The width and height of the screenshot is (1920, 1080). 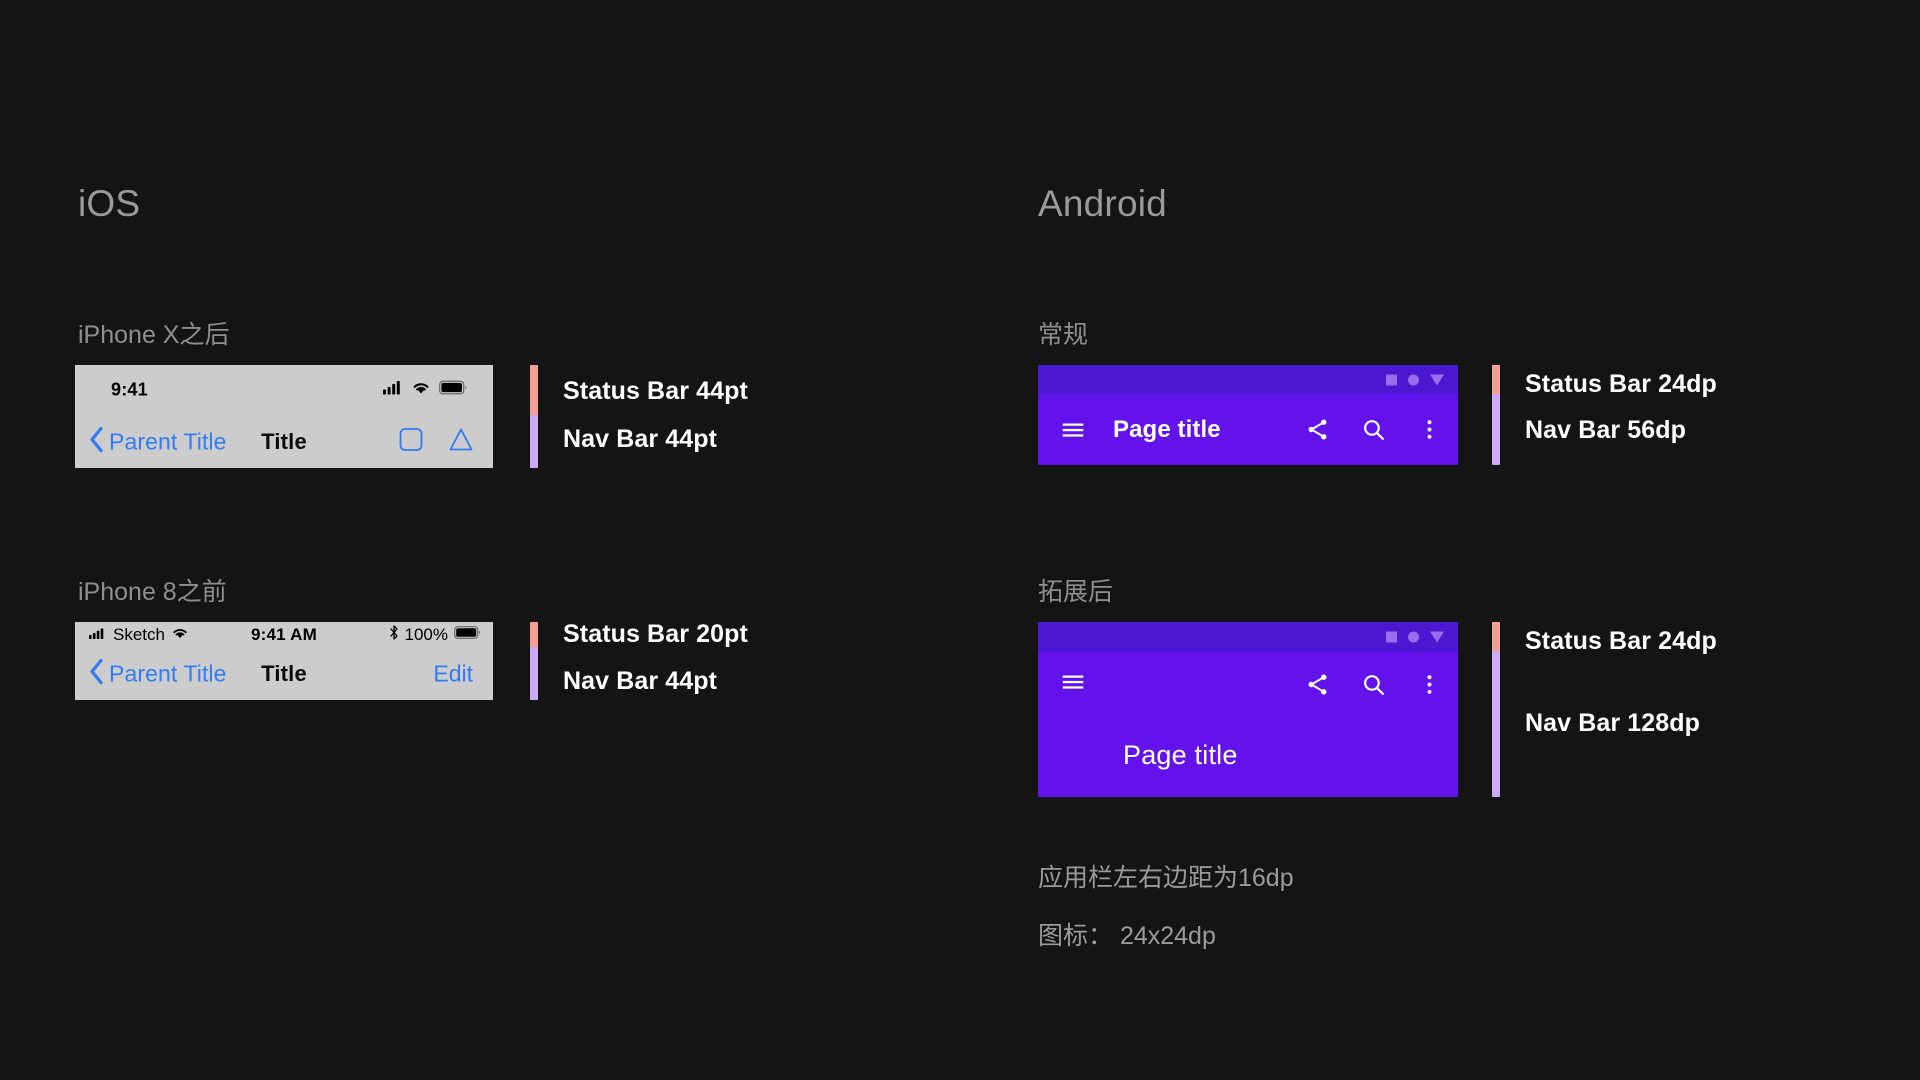 I want to click on android-regular-appbar-mockup: Page title, so click(x=1248, y=415).